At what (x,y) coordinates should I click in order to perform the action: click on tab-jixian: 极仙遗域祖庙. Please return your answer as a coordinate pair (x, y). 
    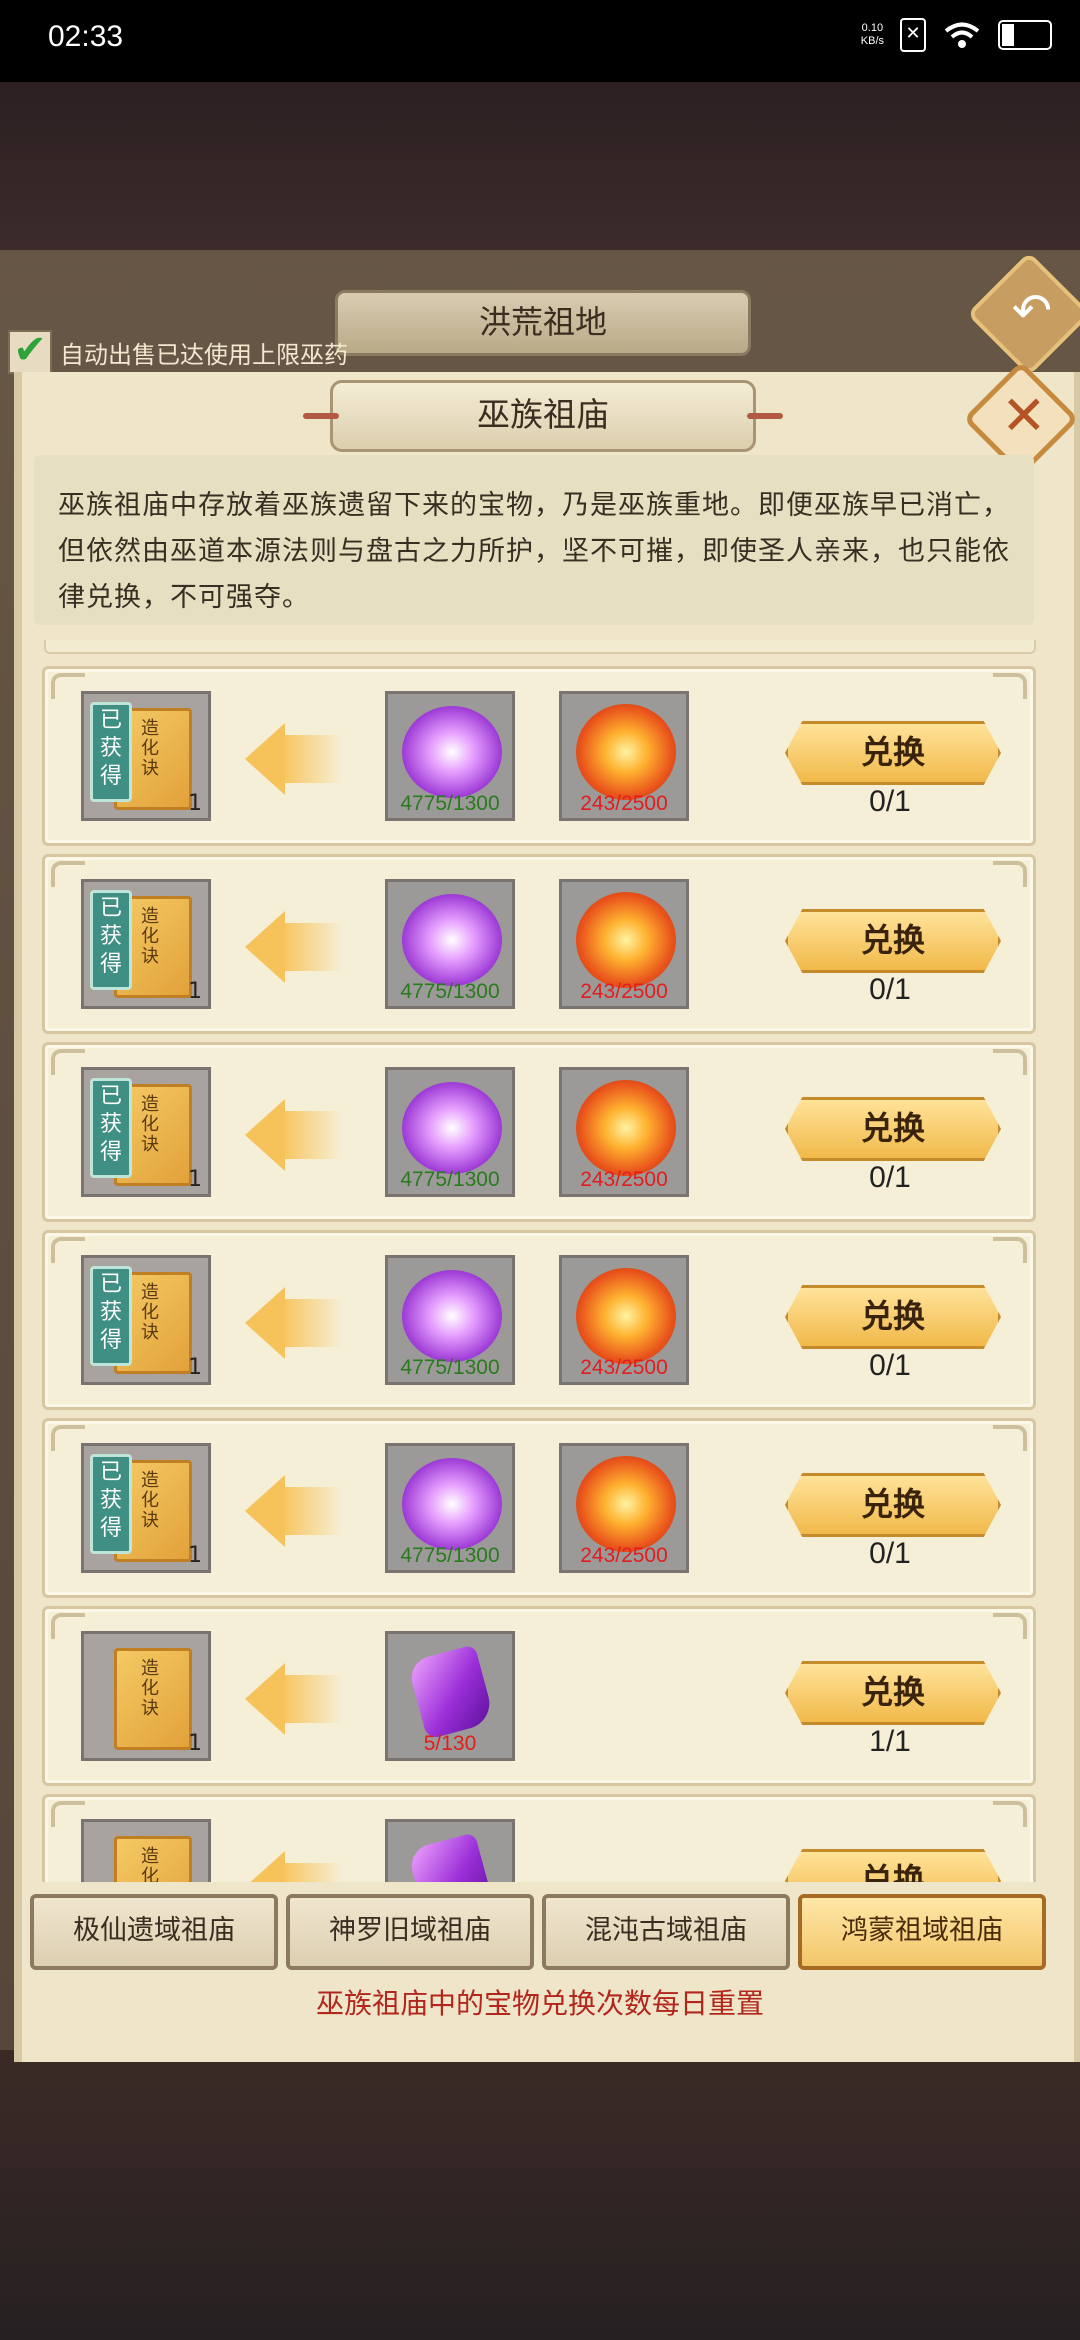
    Looking at the image, I should click on (154, 1932).